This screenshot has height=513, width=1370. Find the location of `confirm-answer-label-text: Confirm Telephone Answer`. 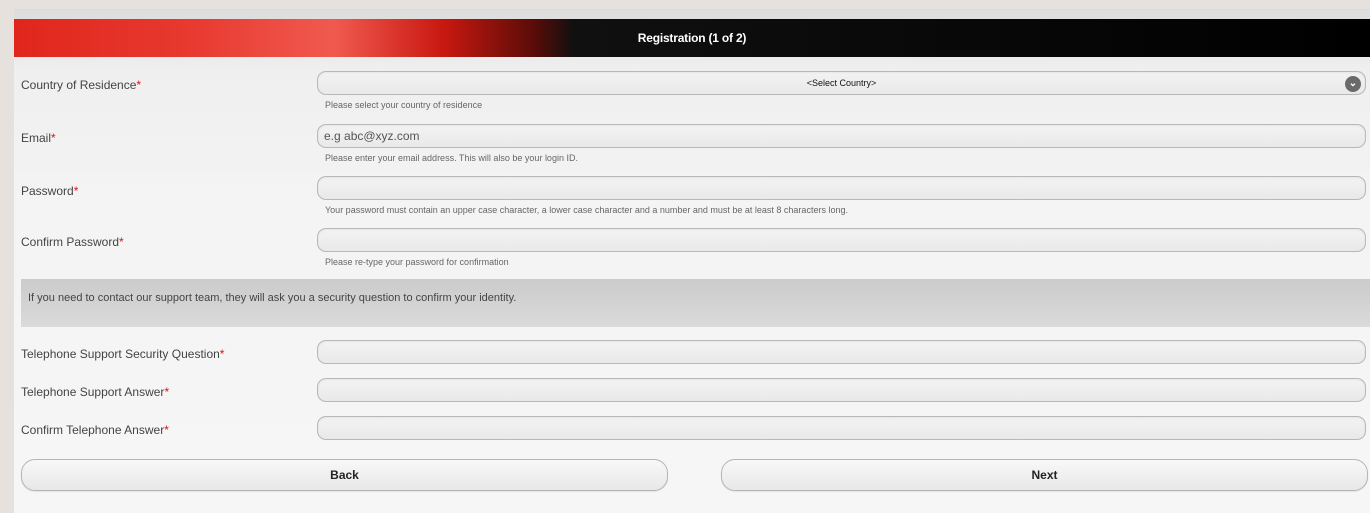

confirm-answer-label-text: Confirm Telephone Answer is located at coordinates (93, 430).